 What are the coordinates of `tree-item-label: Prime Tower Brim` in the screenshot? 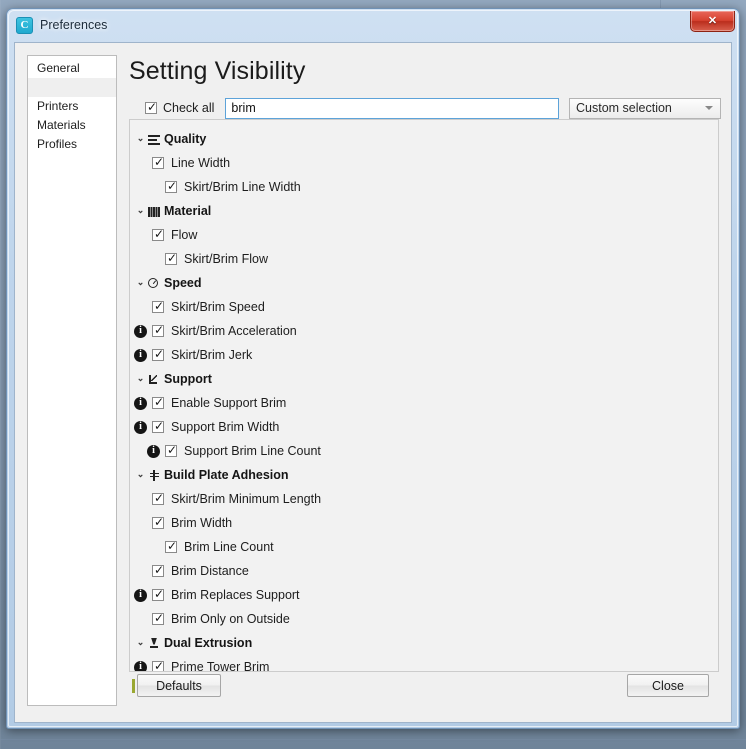 It's located at (220, 666).